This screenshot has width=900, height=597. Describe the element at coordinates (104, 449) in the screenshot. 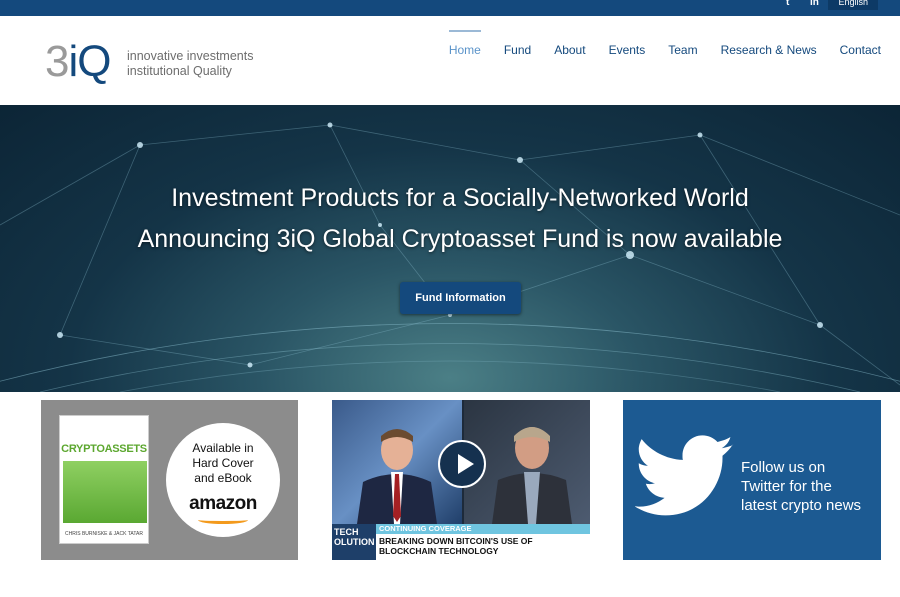

I see `book-title: CRYPTOASSETS` at that location.